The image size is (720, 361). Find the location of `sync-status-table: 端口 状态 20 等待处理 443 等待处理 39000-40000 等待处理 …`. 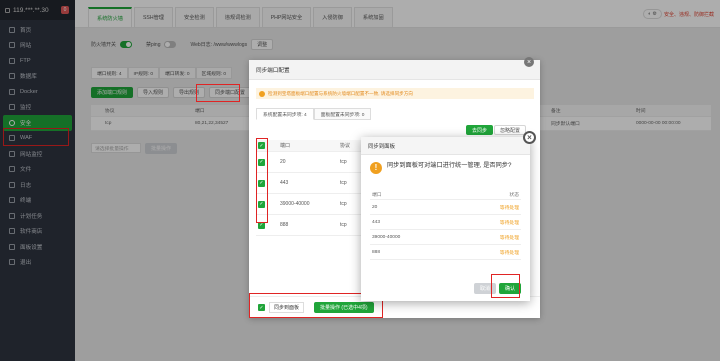

sync-status-table: 端口 状态 20 等待处理 443 等待处理 39000-40000 等待处理 … is located at coordinates (445, 224).